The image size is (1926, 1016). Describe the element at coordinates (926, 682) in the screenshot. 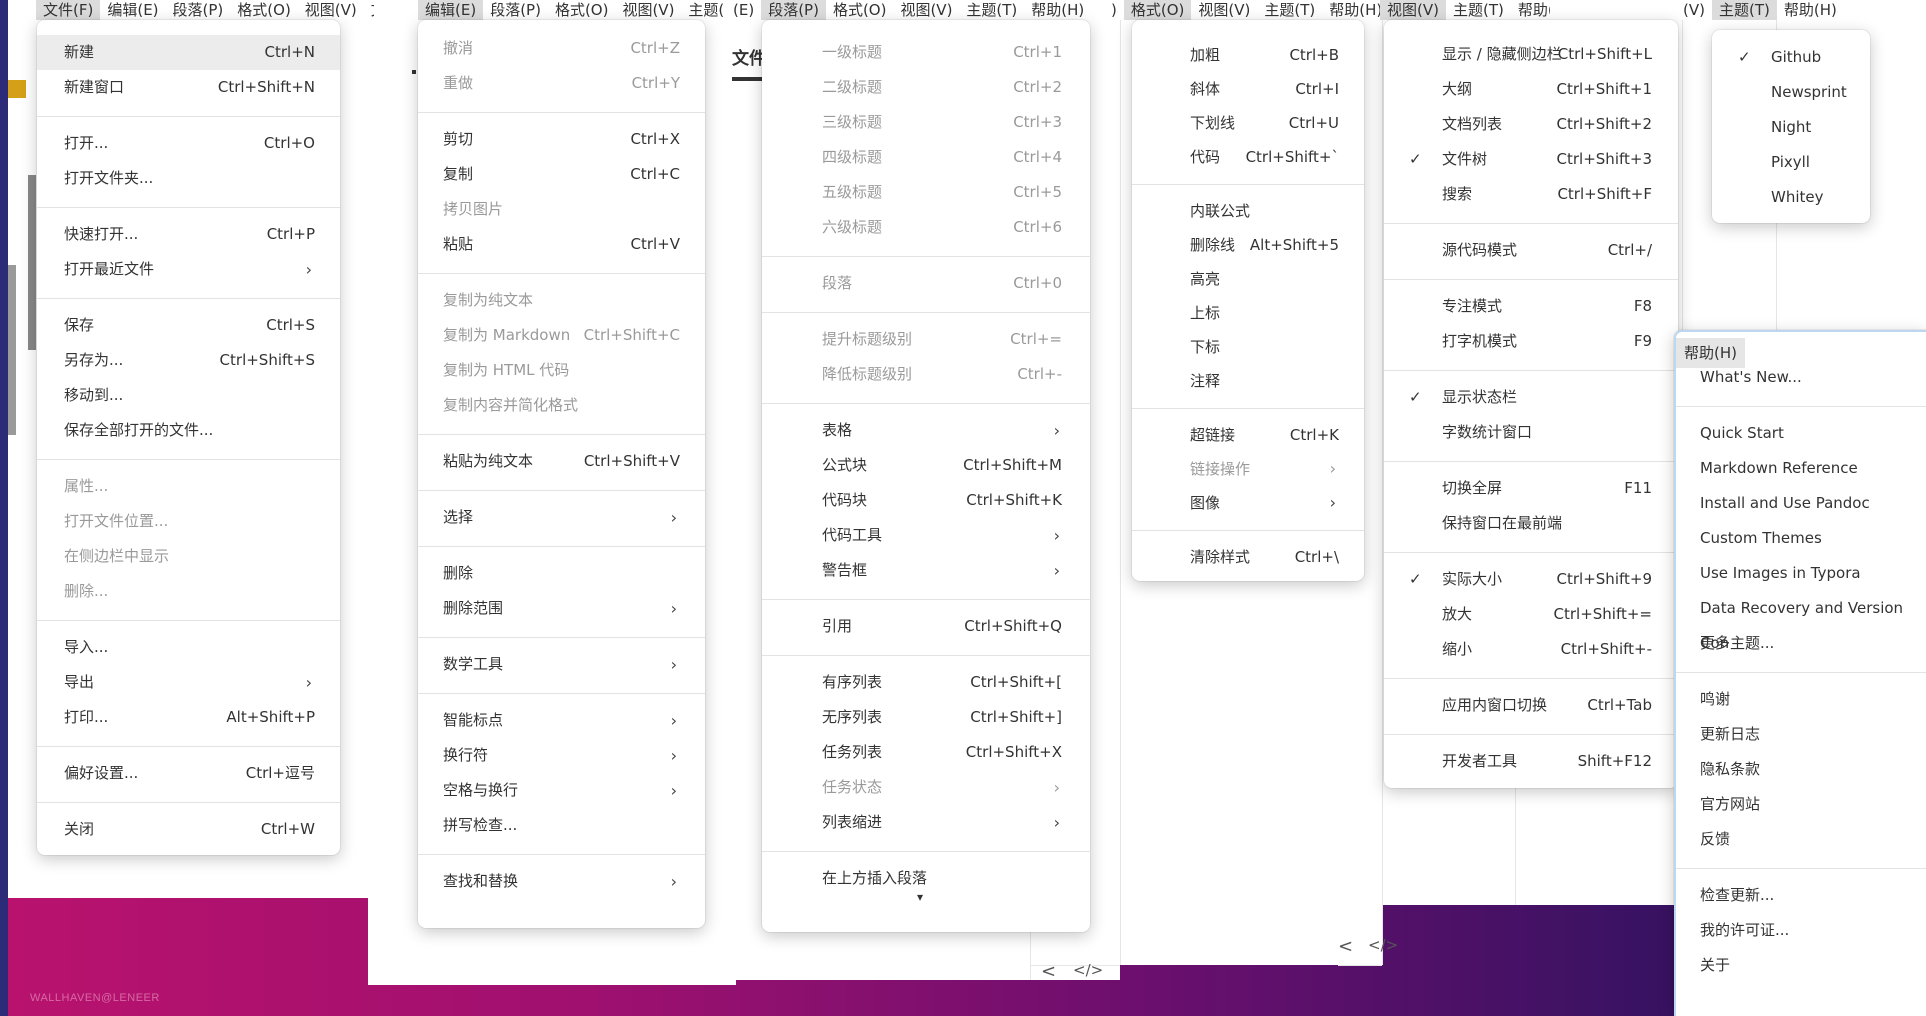

I see `menu-item-有序列表: 有序列表 Ctrl+Shift+[` at that location.